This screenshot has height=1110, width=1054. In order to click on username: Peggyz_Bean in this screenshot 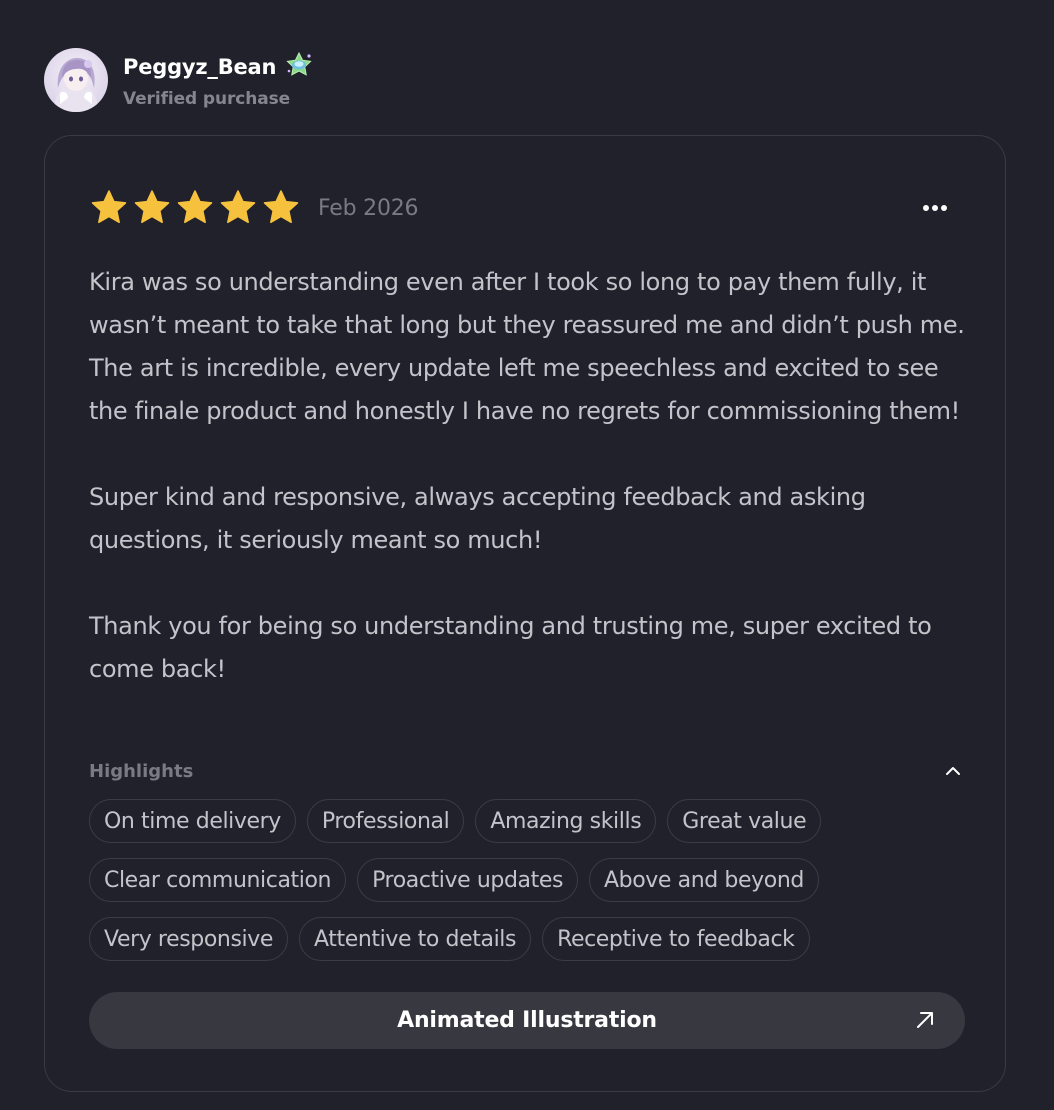, I will do `click(199, 67)`.